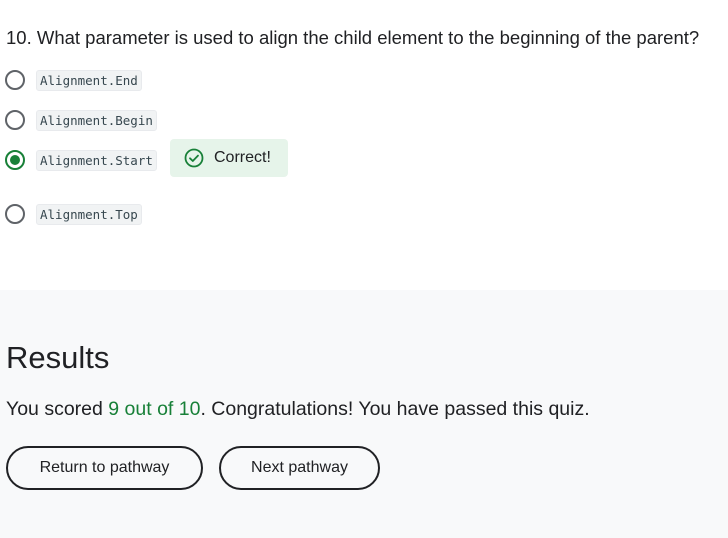 This screenshot has width=728, height=538. What do you see at coordinates (89, 80) in the screenshot?
I see `option-label: Alignment.End` at bounding box center [89, 80].